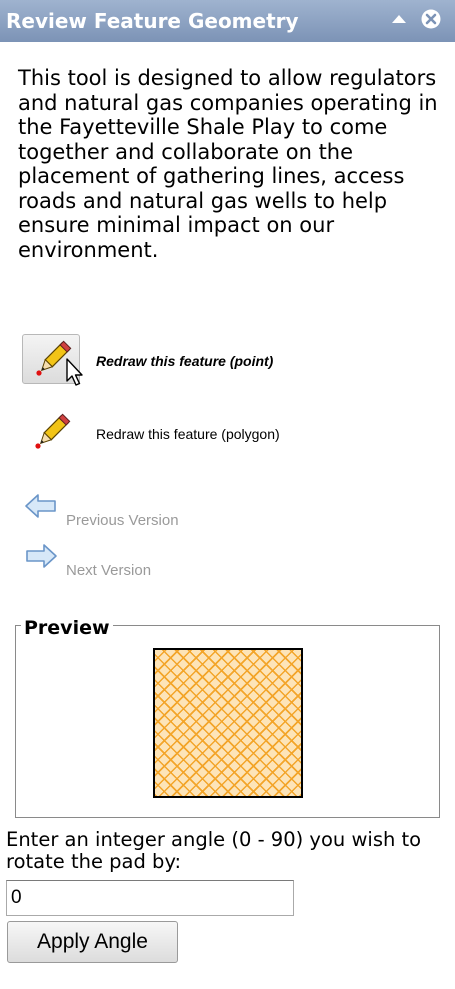 This screenshot has width=455, height=989. I want to click on close-icon, so click(431, 19).